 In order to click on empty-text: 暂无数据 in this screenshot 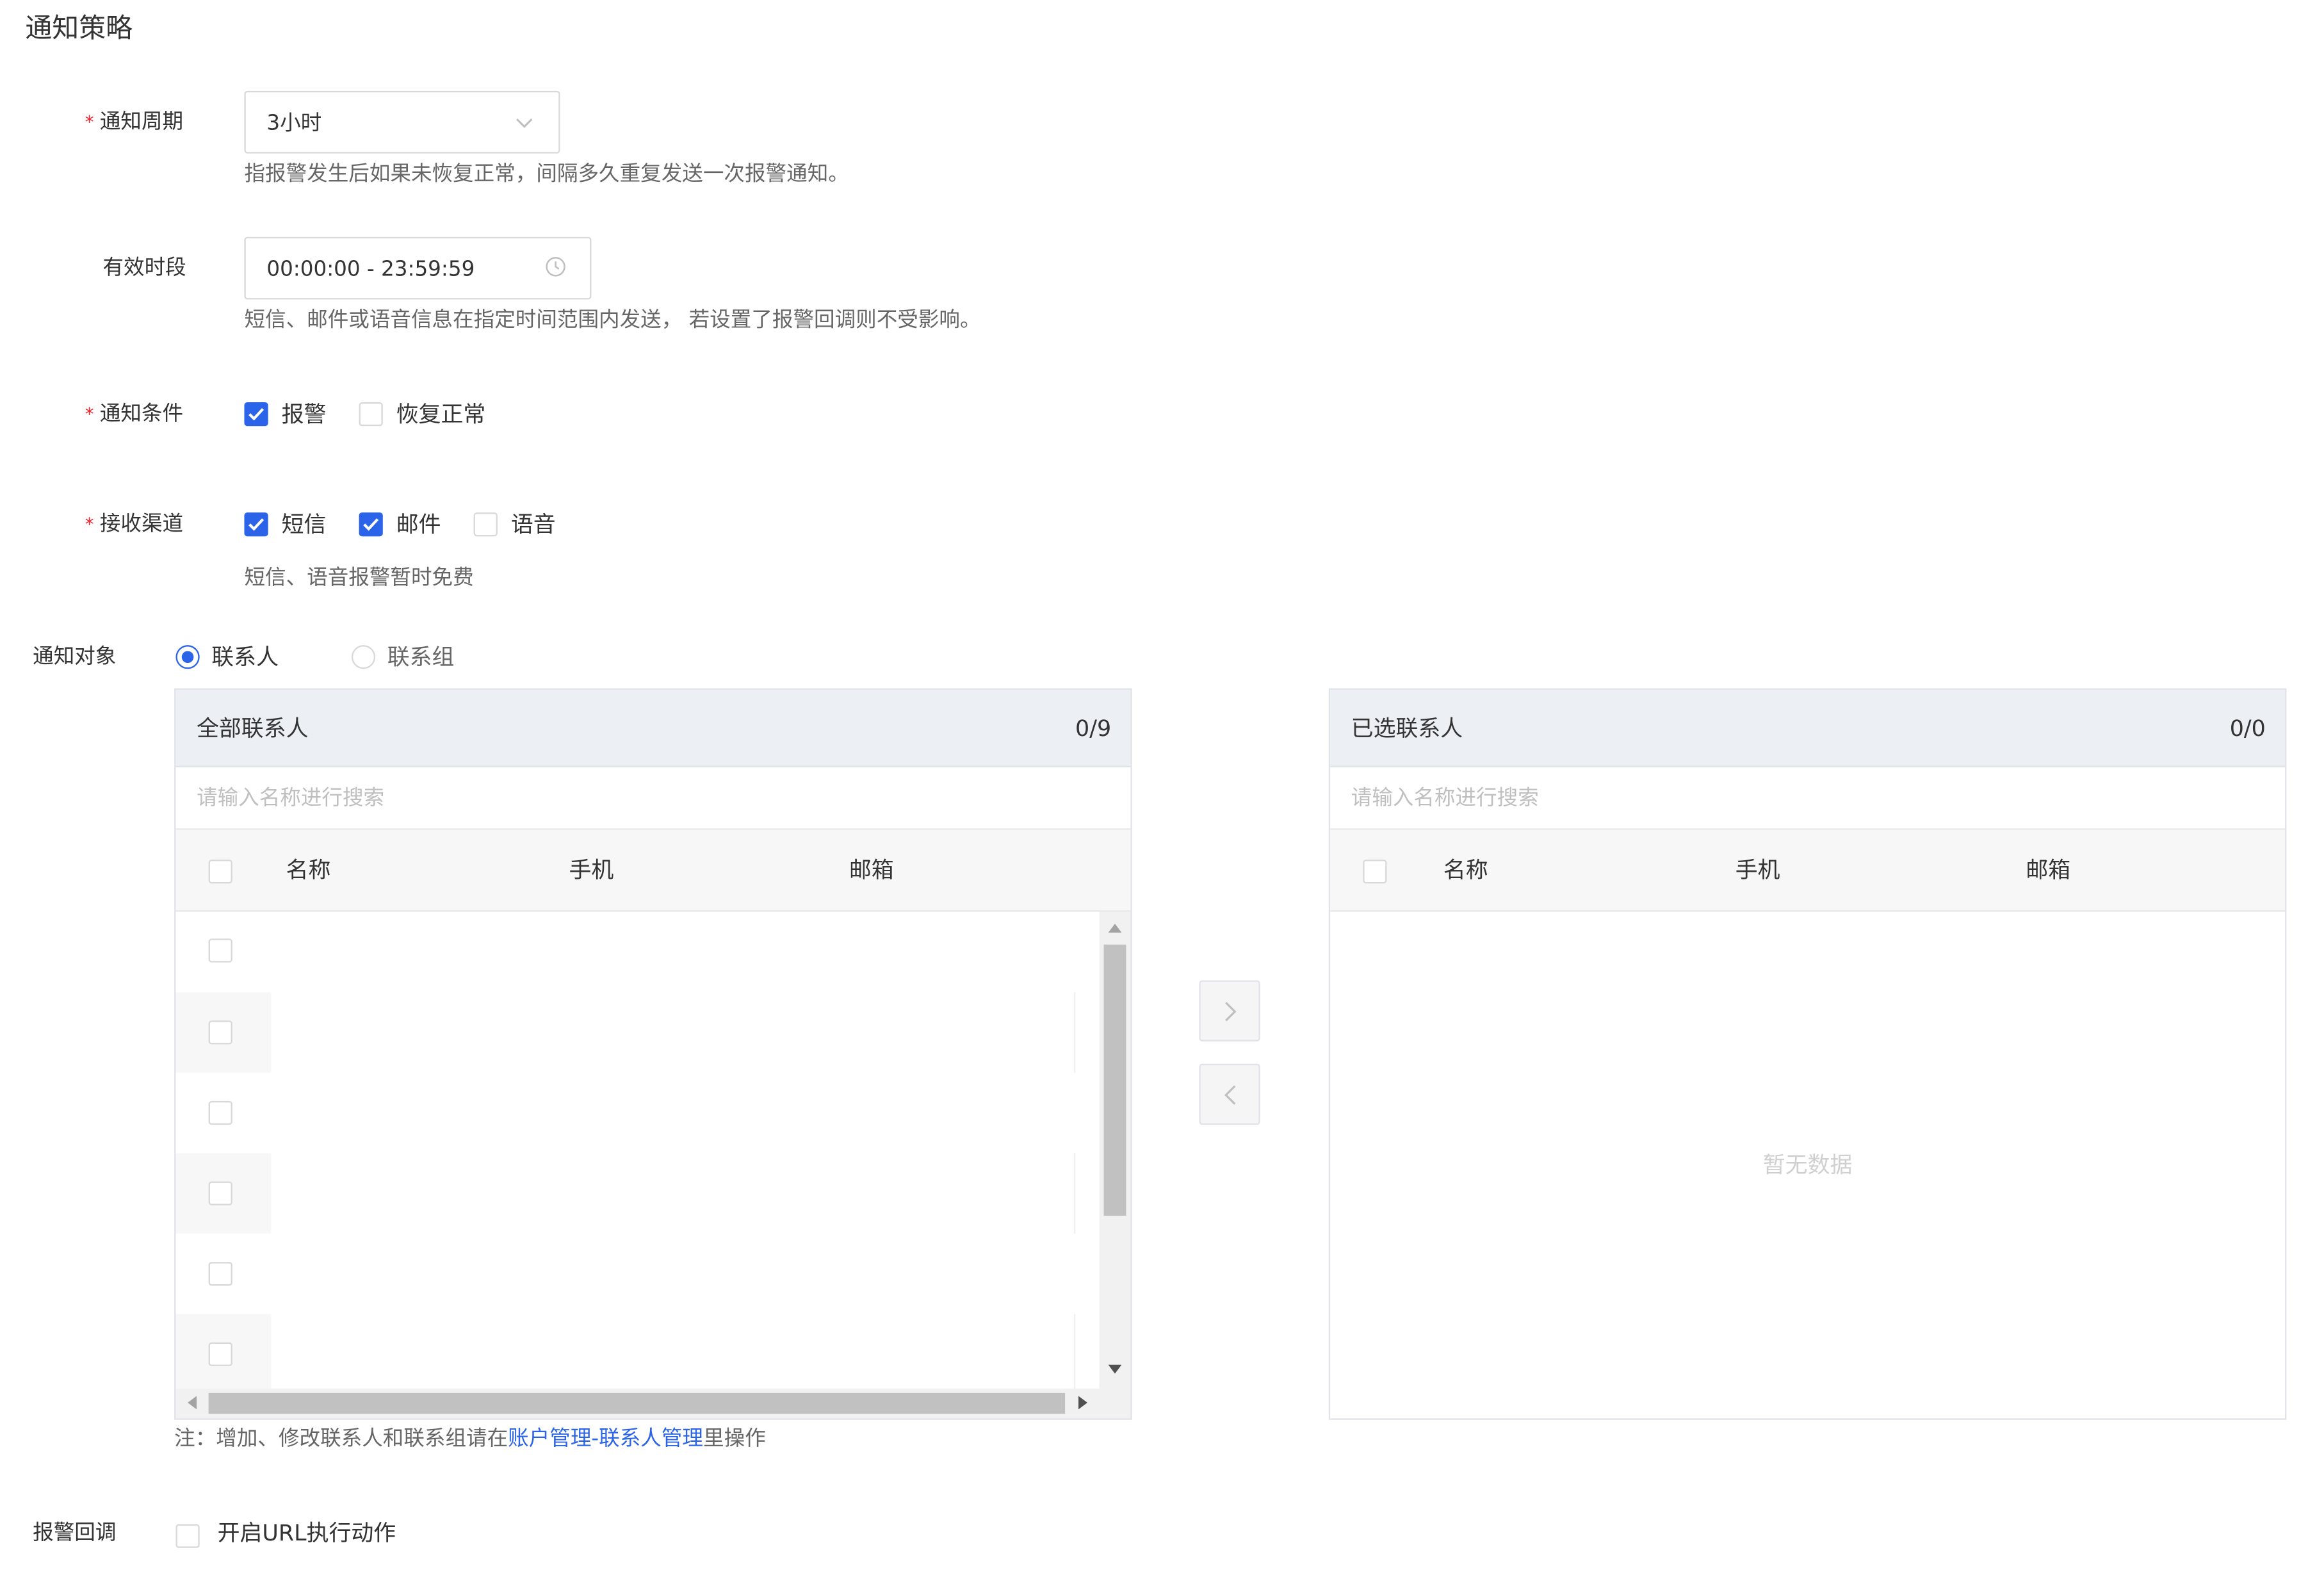, I will do `click(1807, 1165)`.